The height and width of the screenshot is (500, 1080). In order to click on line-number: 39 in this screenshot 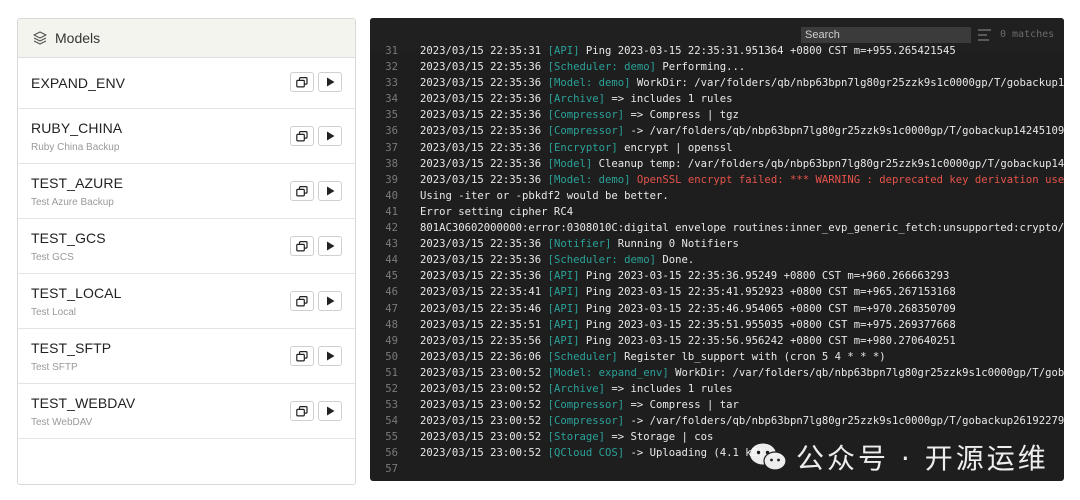, I will do `click(391, 179)`.